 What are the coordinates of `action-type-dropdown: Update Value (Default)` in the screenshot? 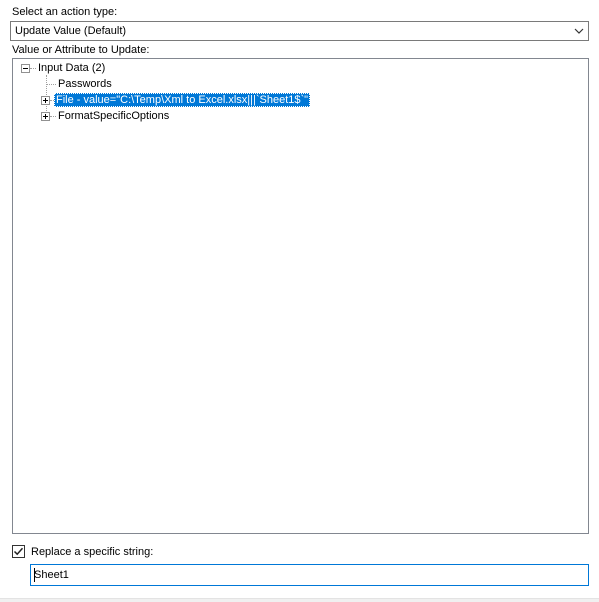 It's located at (299, 31).